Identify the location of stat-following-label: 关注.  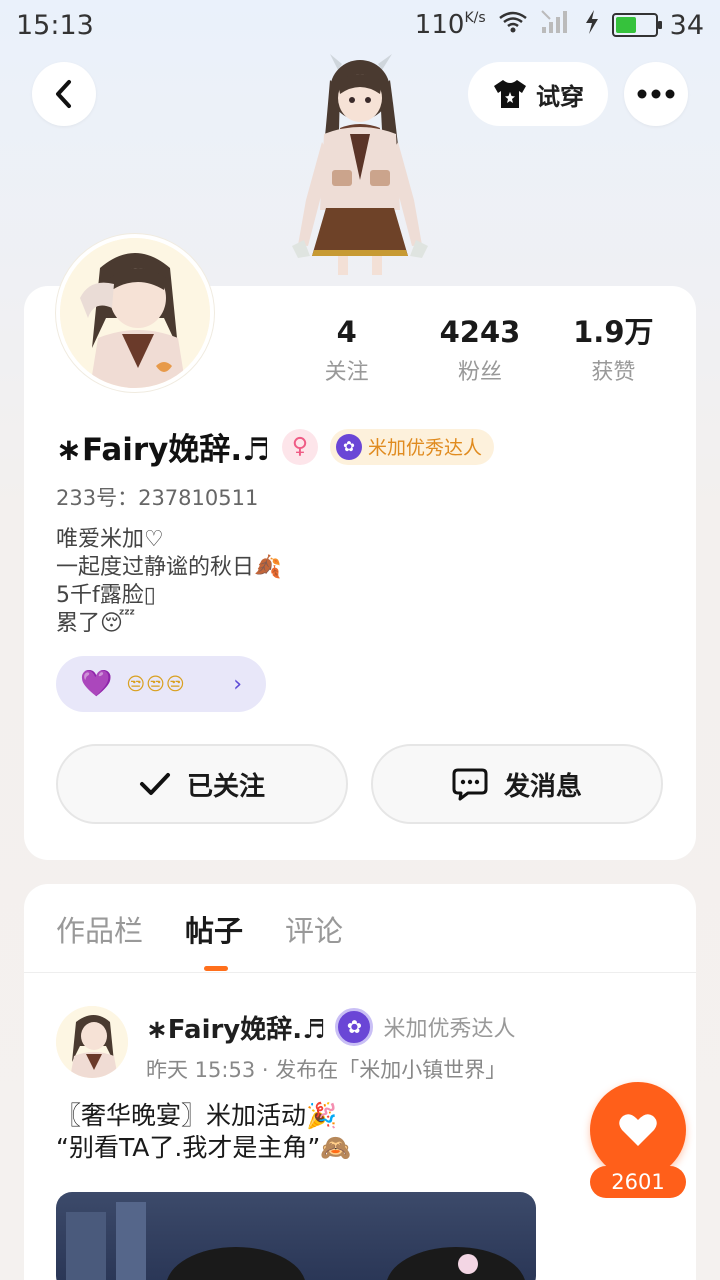
(346, 372).